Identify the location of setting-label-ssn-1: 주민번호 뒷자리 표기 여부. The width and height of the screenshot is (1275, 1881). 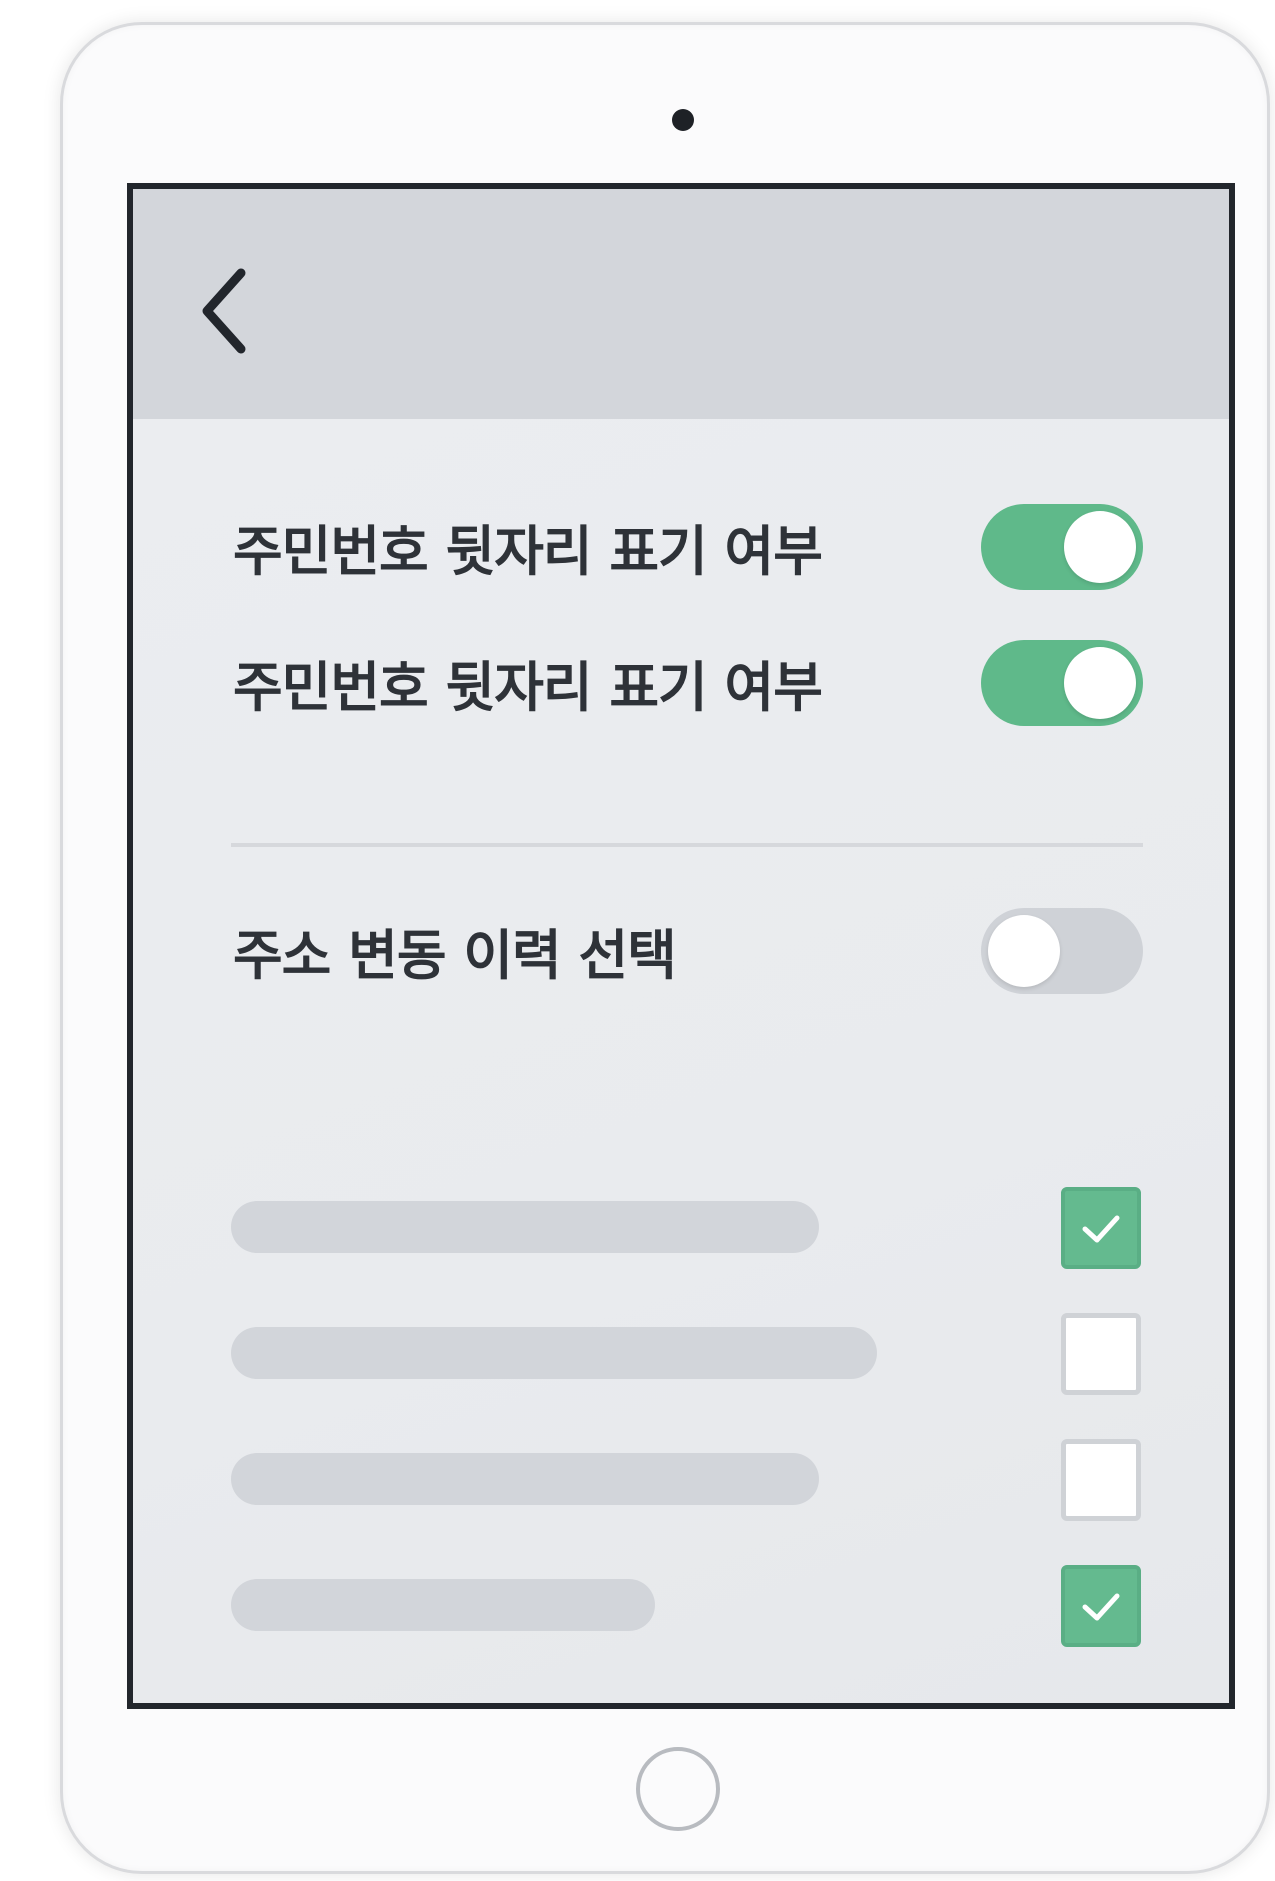
(528, 551).